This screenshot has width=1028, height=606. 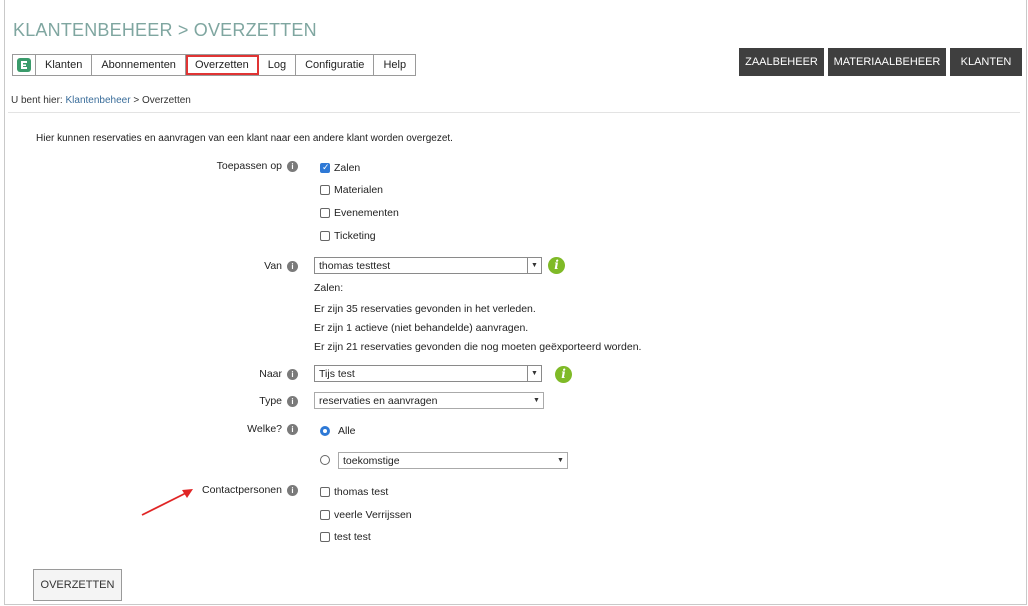 What do you see at coordinates (270, 374) in the screenshot?
I see `naar-label-text: Naar` at bounding box center [270, 374].